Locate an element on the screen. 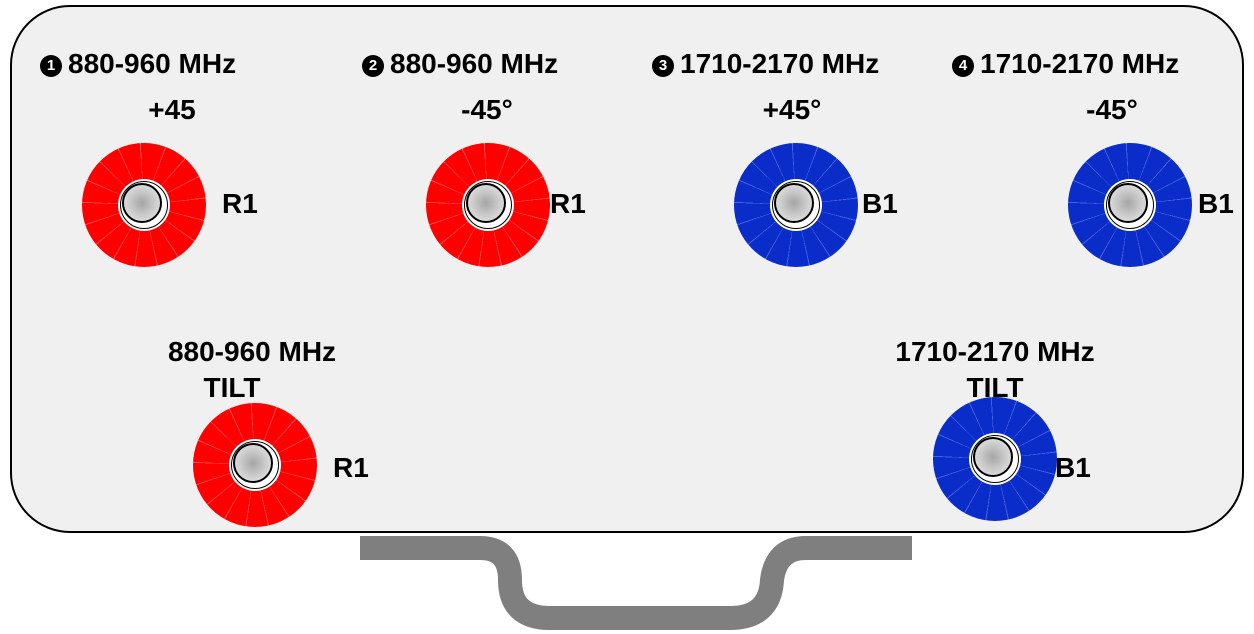  tilt-high-band-label: 1710-2170 MHz is located at coordinates (995, 351).